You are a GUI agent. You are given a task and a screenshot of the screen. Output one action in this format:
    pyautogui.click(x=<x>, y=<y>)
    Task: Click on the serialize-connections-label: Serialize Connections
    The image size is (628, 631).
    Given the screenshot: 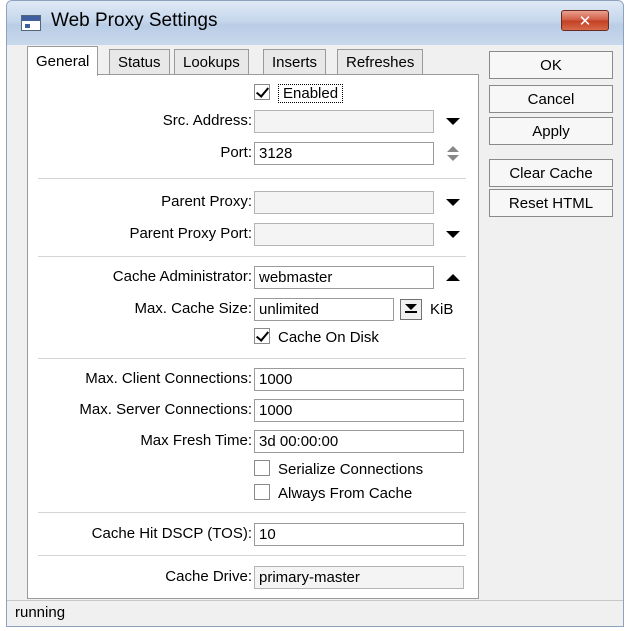 What is the action you would take?
    pyautogui.click(x=351, y=469)
    